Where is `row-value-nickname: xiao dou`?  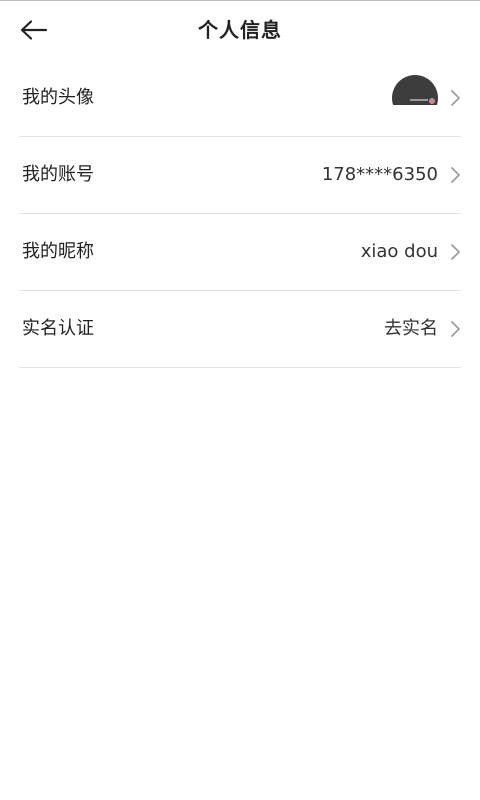
row-value-nickname: xiao dou is located at coordinates (399, 251).